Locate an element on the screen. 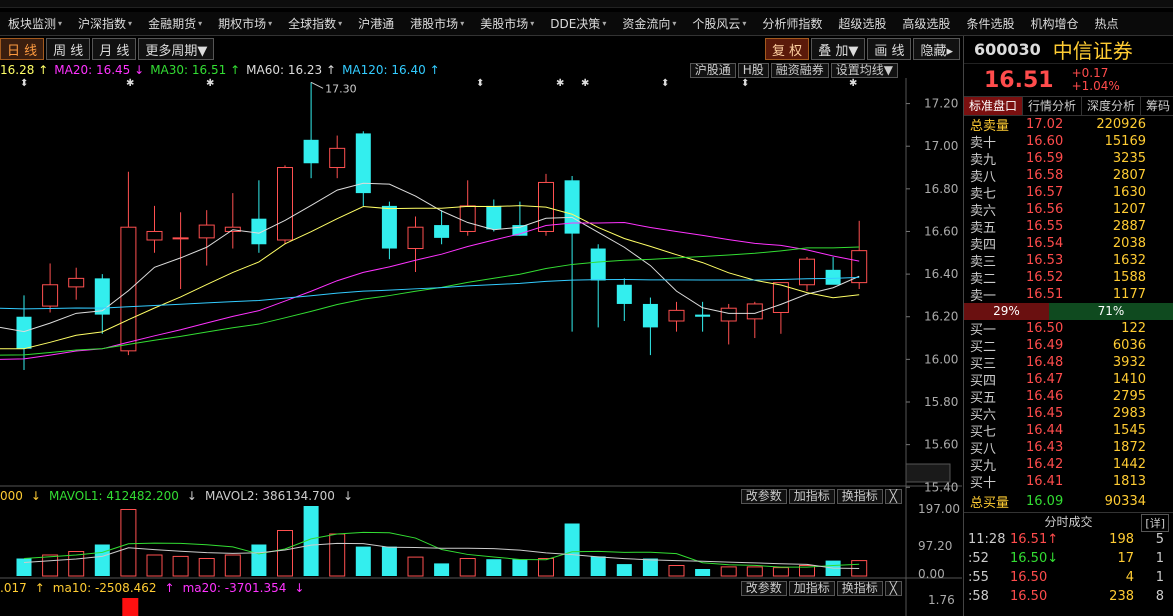  bid-row: 买六 16.45 2983 is located at coordinates (1068, 414).